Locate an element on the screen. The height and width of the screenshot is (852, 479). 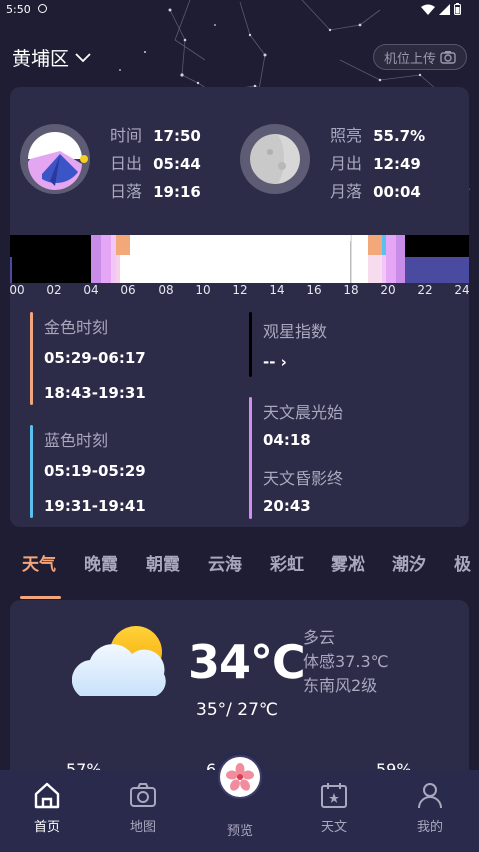
astro-twilight-section: 天文晨光始 04:18 天文昏影终 20:43 is located at coordinates (349, 458).